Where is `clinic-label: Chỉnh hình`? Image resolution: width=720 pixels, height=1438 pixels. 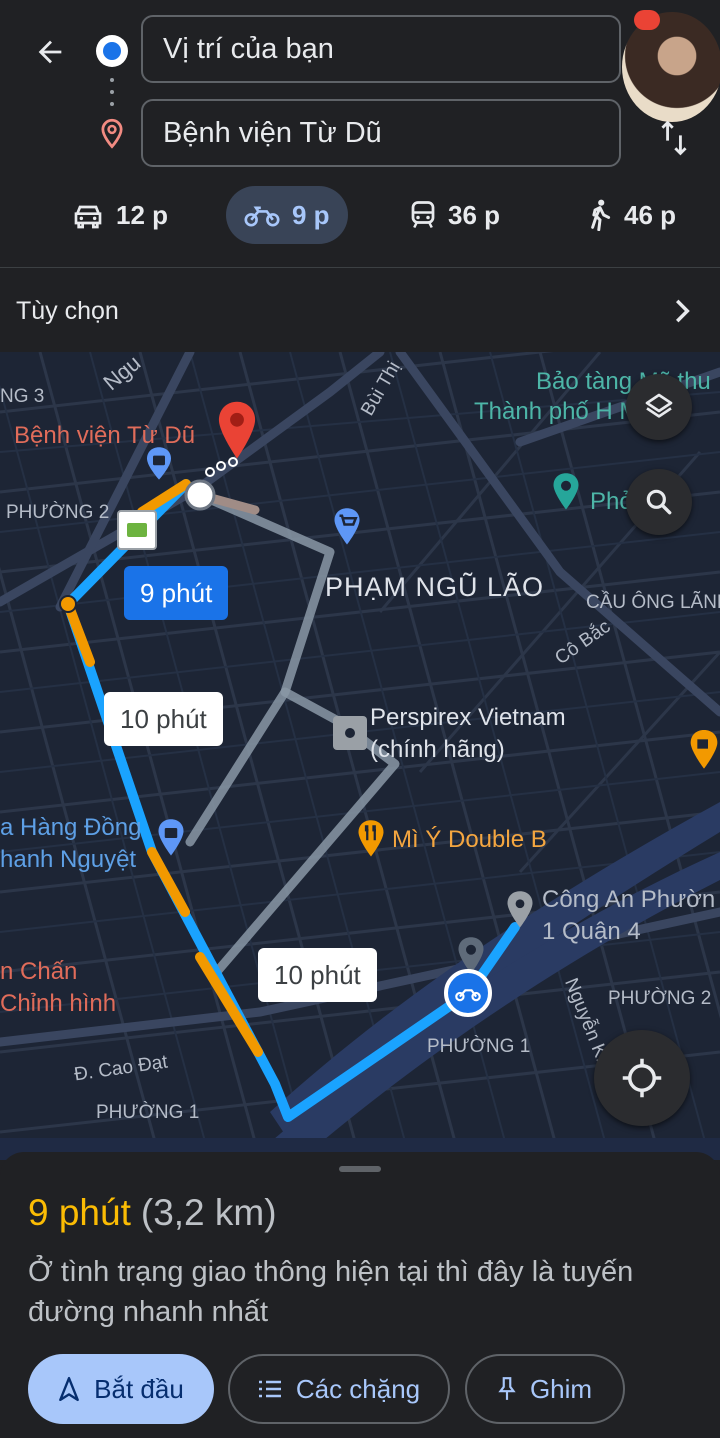
clinic-label: Chỉnh hình is located at coordinates (58, 1004).